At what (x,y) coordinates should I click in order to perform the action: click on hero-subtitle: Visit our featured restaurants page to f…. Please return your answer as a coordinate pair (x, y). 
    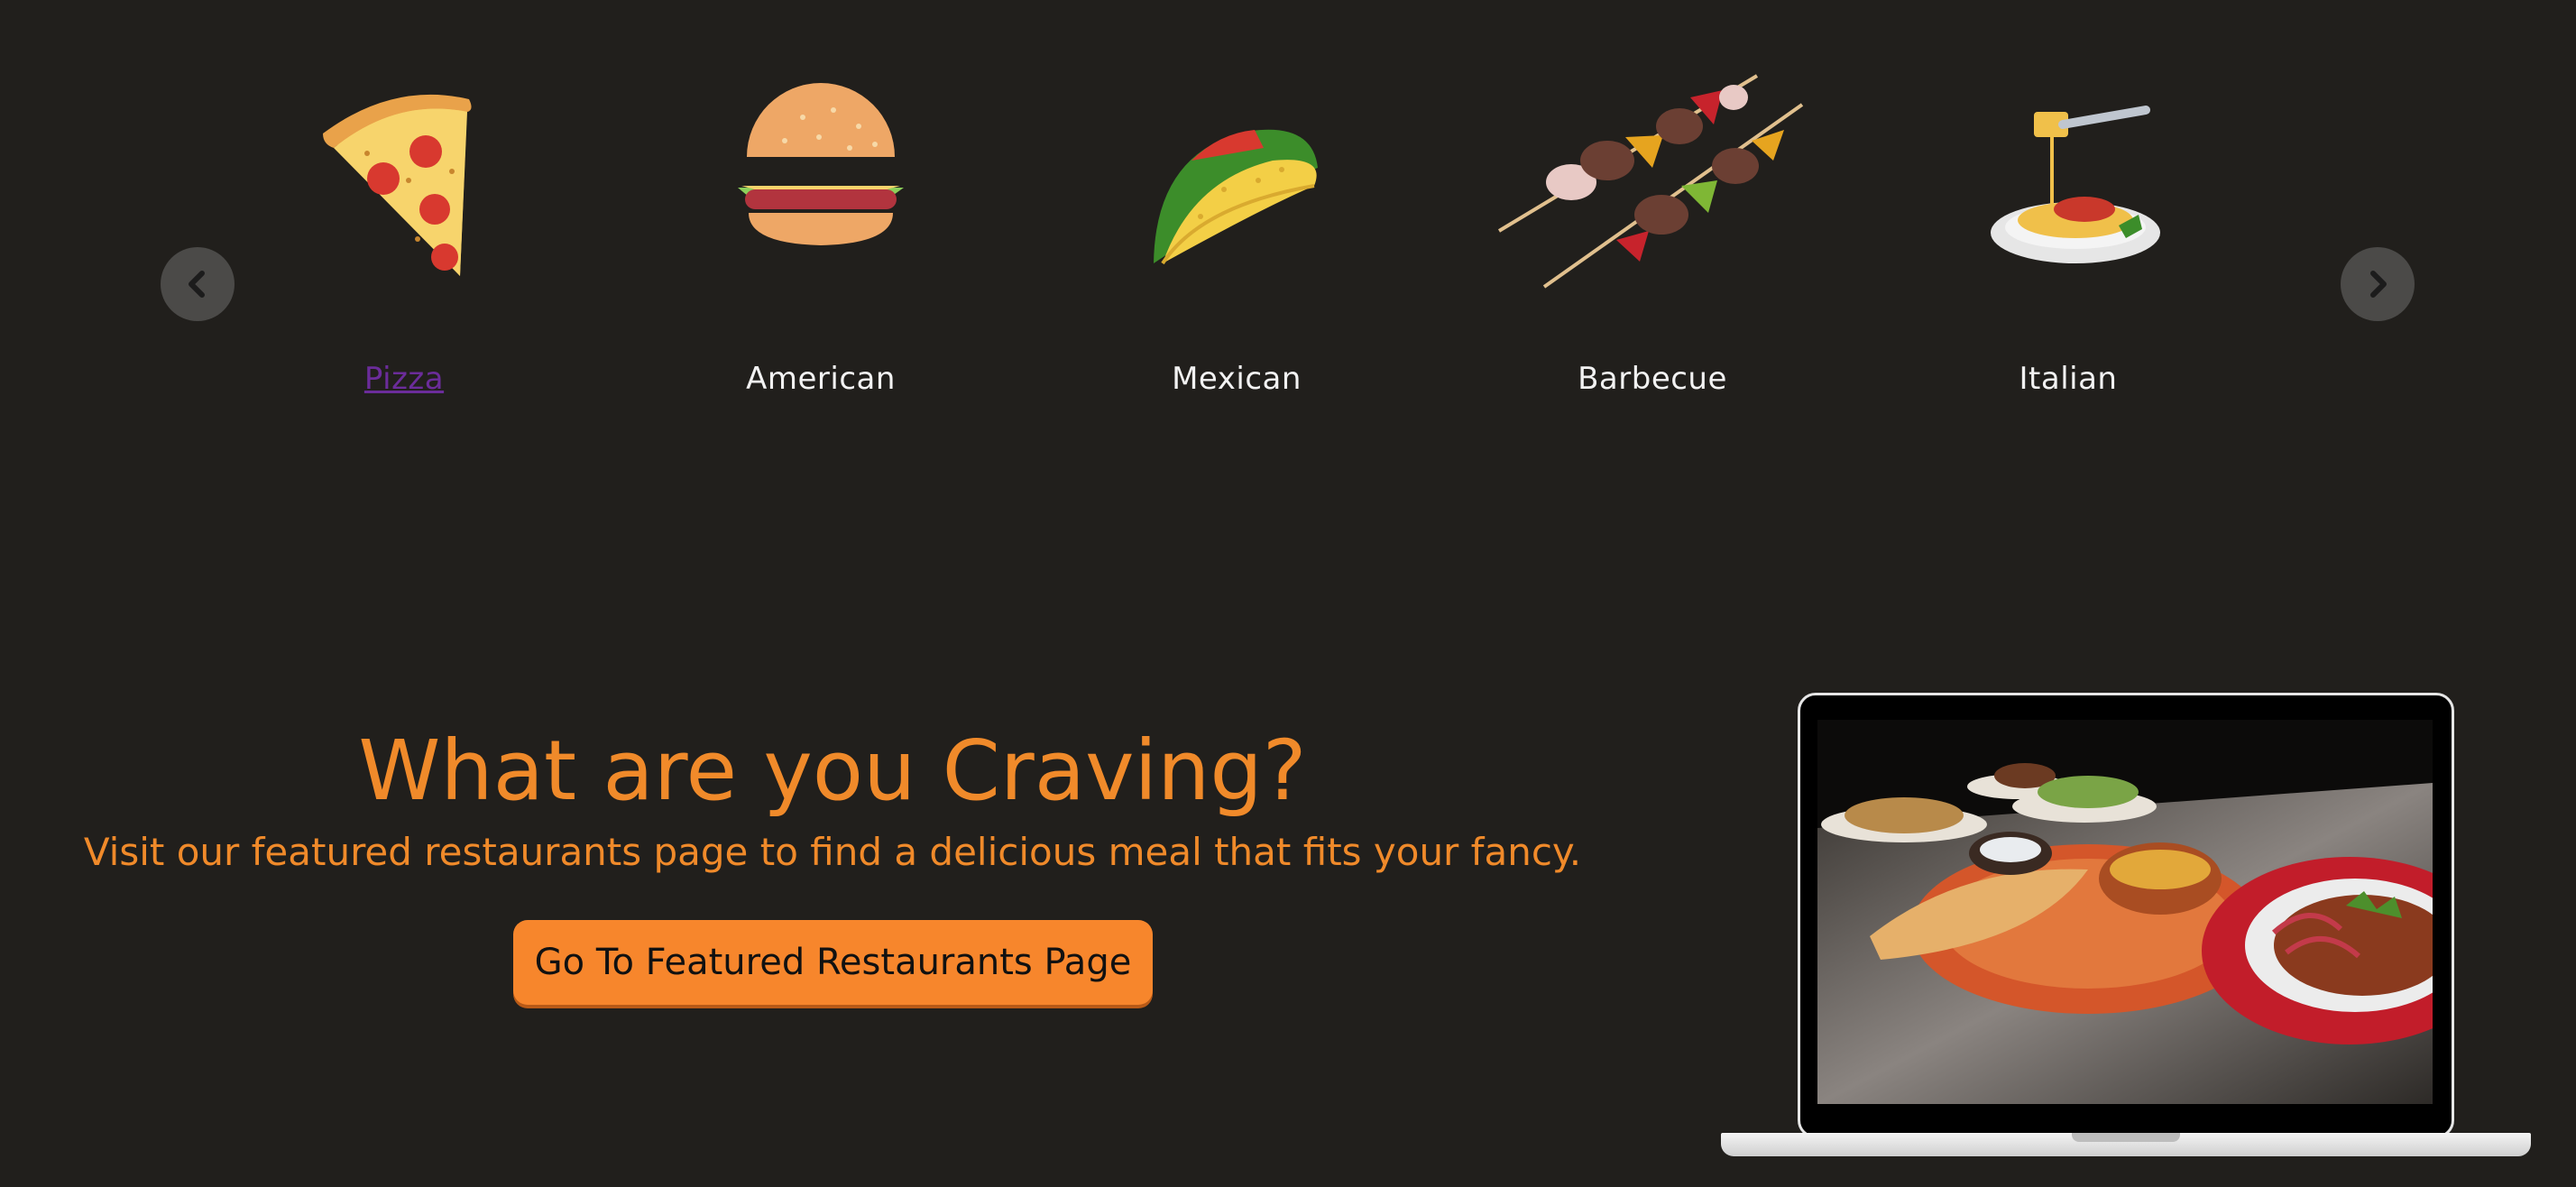
    Looking at the image, I should click on (832, 852).